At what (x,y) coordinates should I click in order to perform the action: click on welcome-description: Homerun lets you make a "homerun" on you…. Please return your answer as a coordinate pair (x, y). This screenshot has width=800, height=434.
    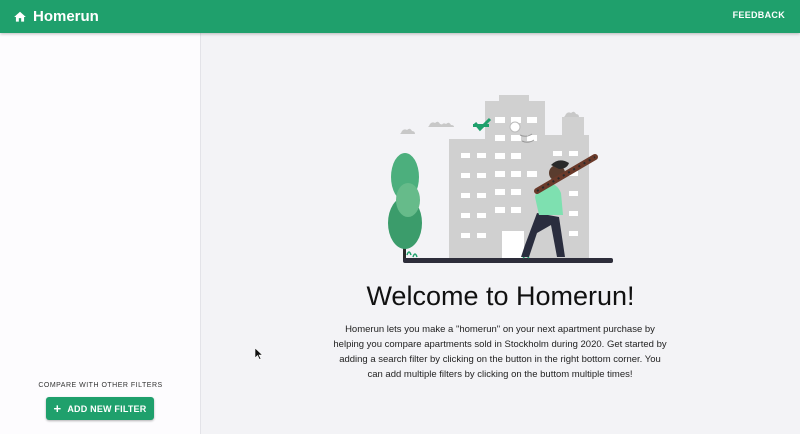
    Looking at the image, I should click on (500, 352).